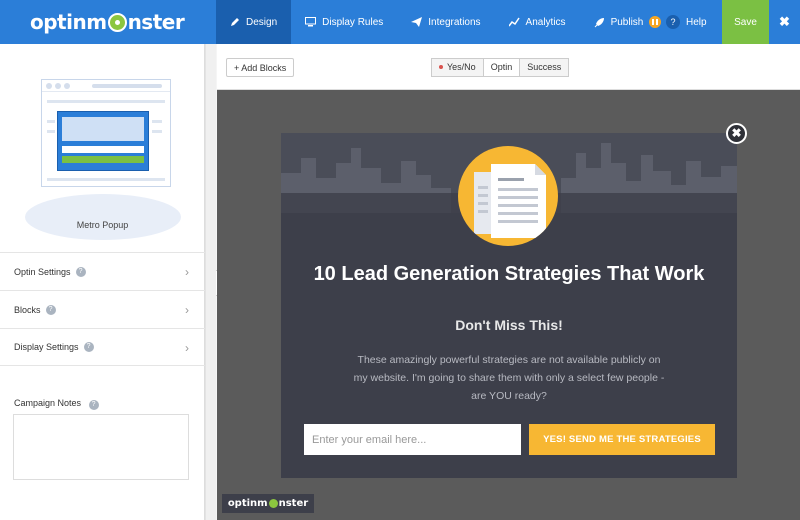  I want to click on view-yes-no: Yes/No, so click(458, 67).